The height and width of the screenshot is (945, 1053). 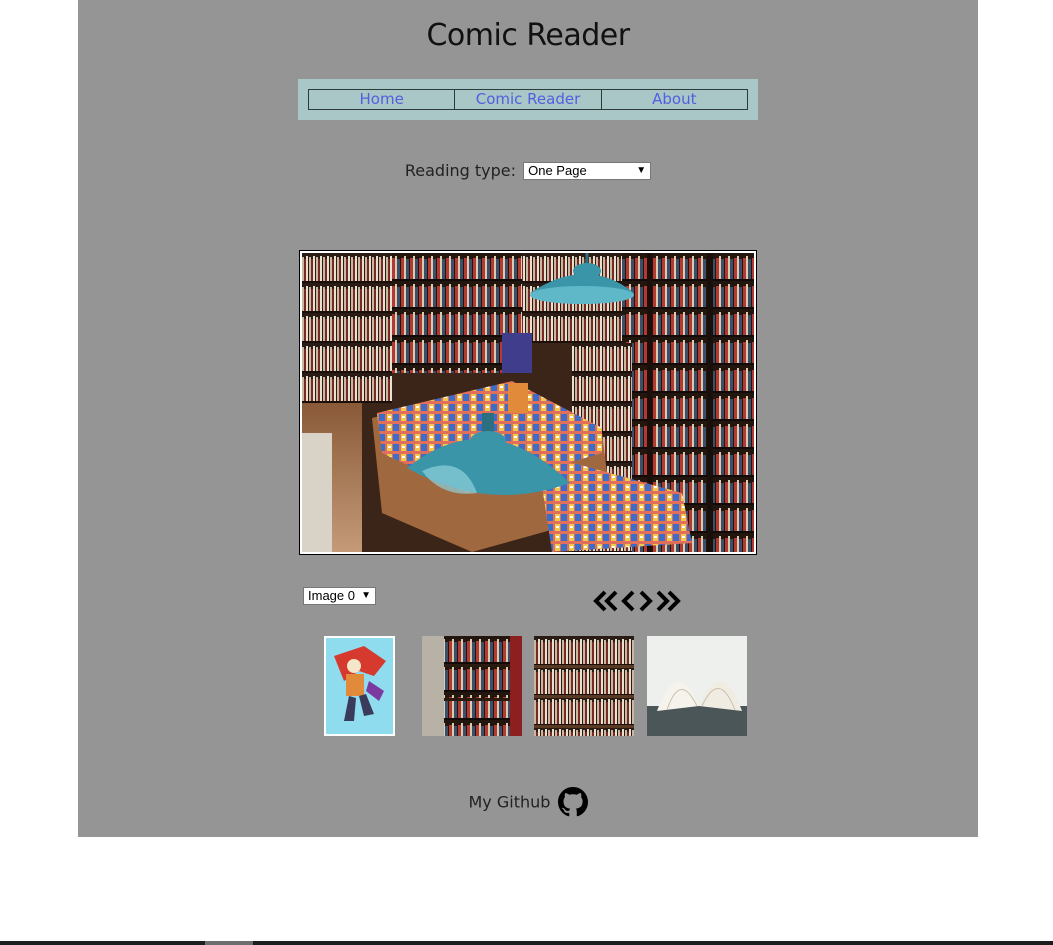 I want to click on nav-home-link: Home, so click(x=382, y=99).